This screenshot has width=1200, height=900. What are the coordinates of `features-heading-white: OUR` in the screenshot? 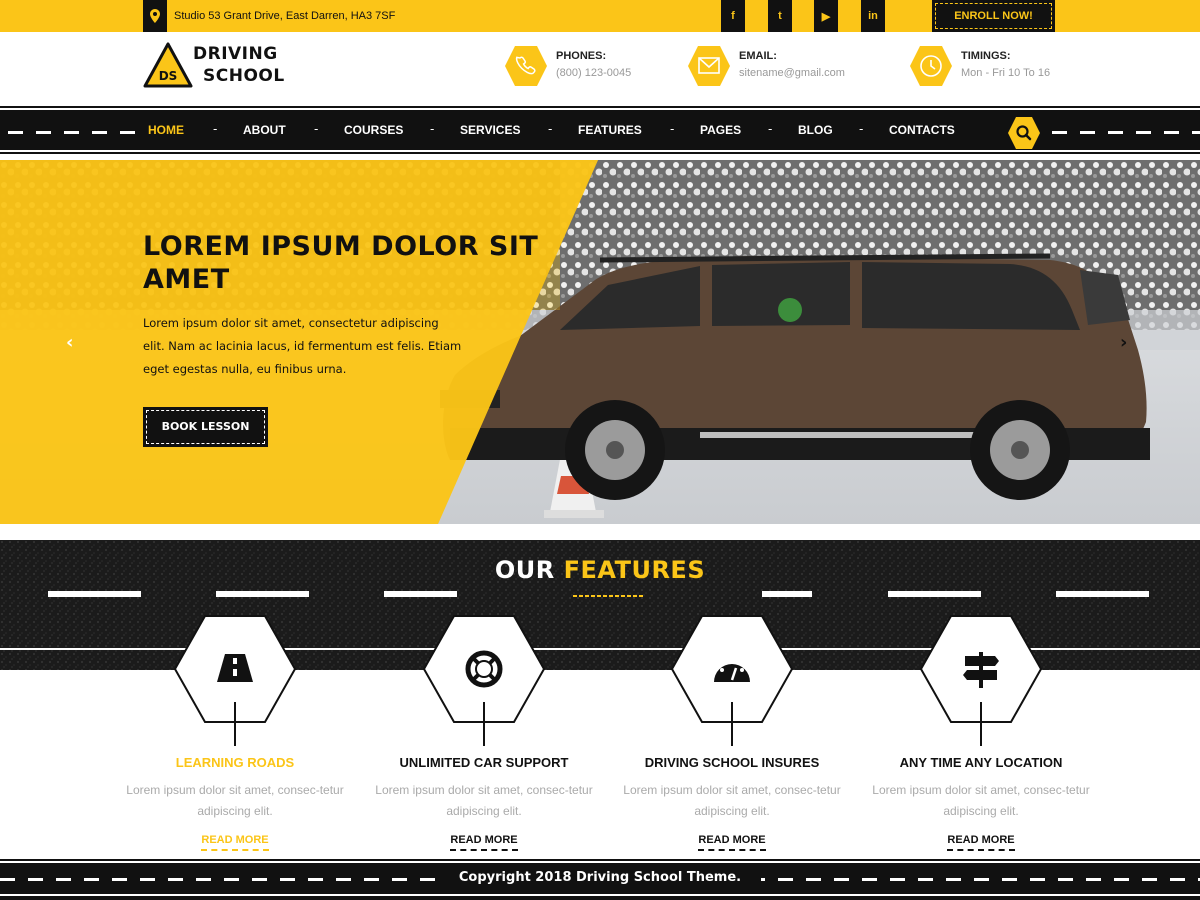 It's located at (524, 570).